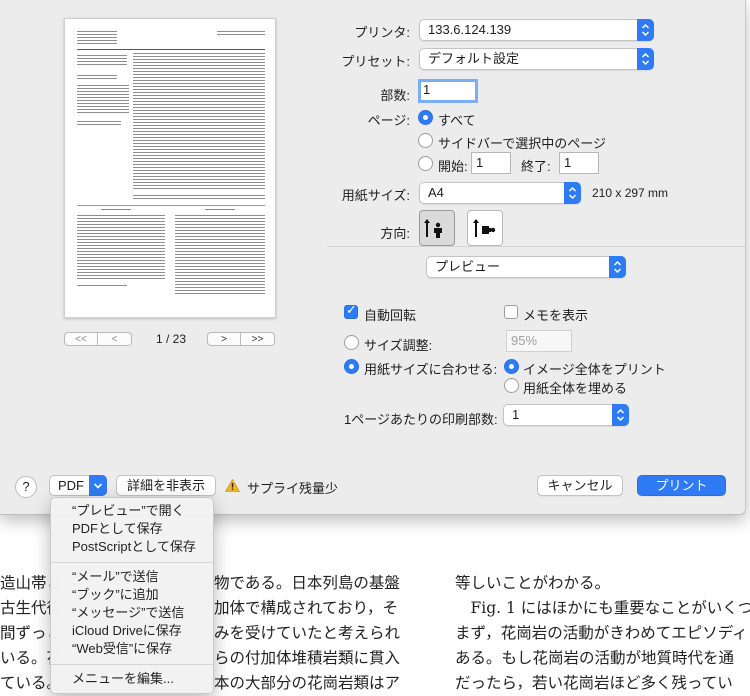 The image size is (750, 696). I want to click on portrait-icon, so click(433, 228).